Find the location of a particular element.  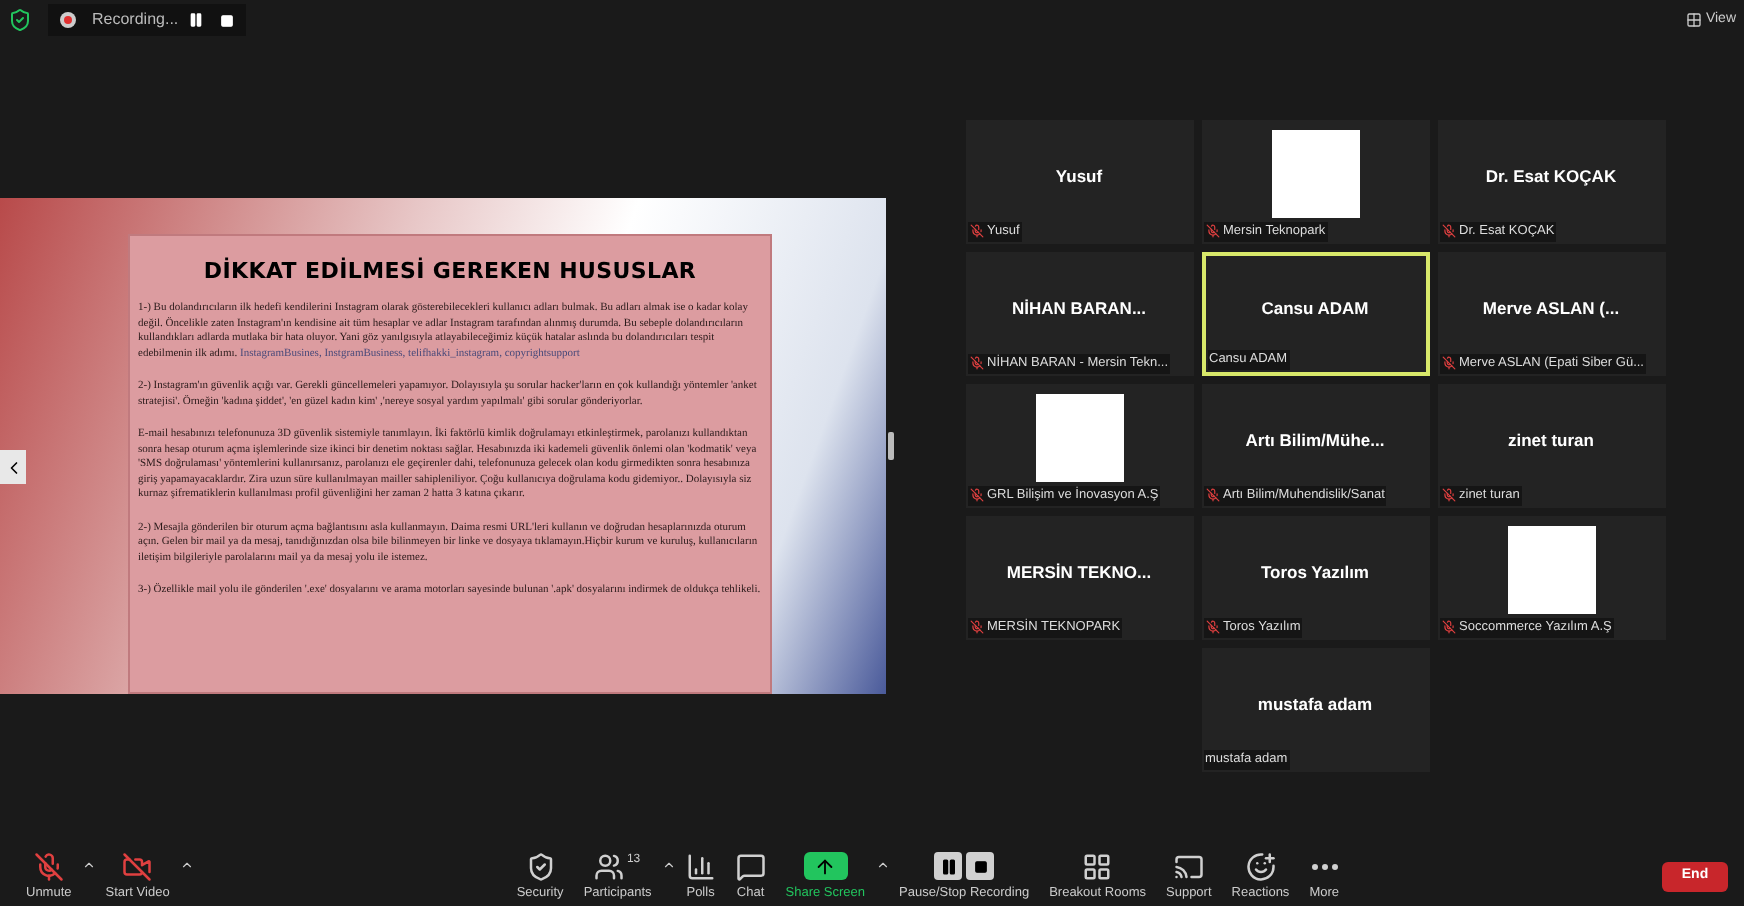

more-icon is located at coordinates (1324, 867).